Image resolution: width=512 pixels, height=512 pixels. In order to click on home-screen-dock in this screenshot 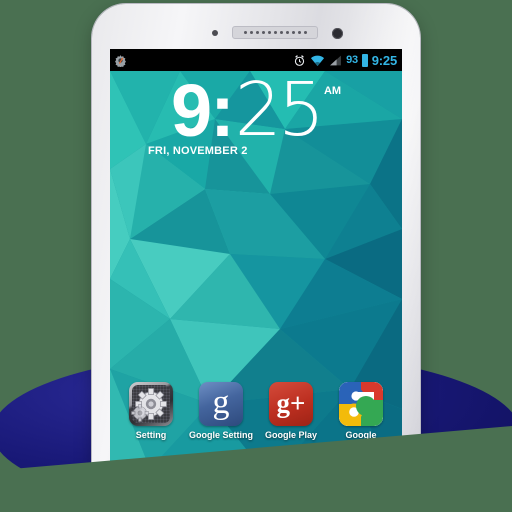, I will do `click(256, 486)`.